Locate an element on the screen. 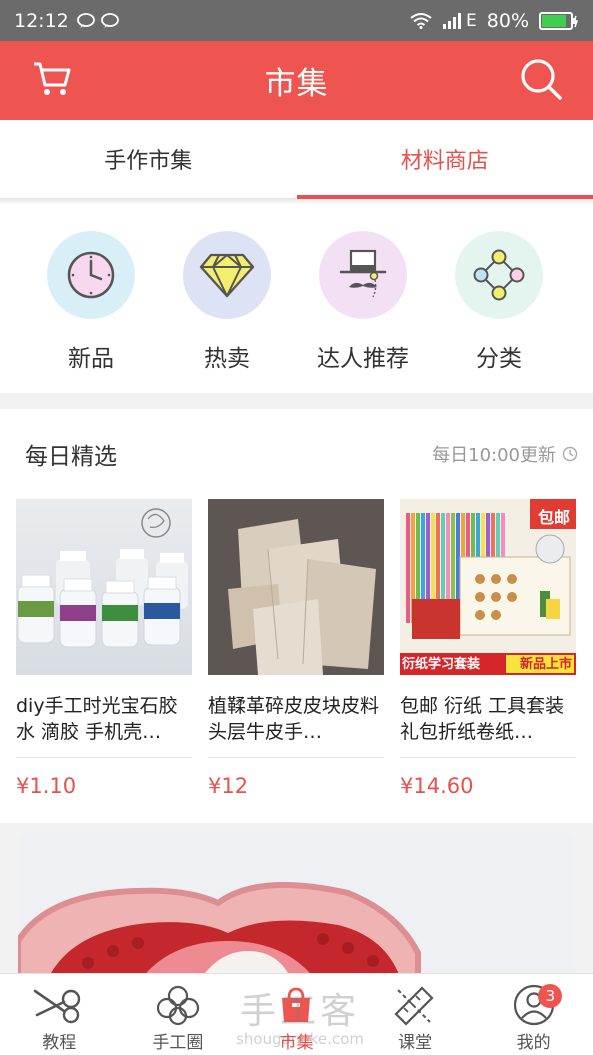 Image resolution: width=593 pixels, height=1055 pixels. cart-icon is located at coordinates (52, 81).